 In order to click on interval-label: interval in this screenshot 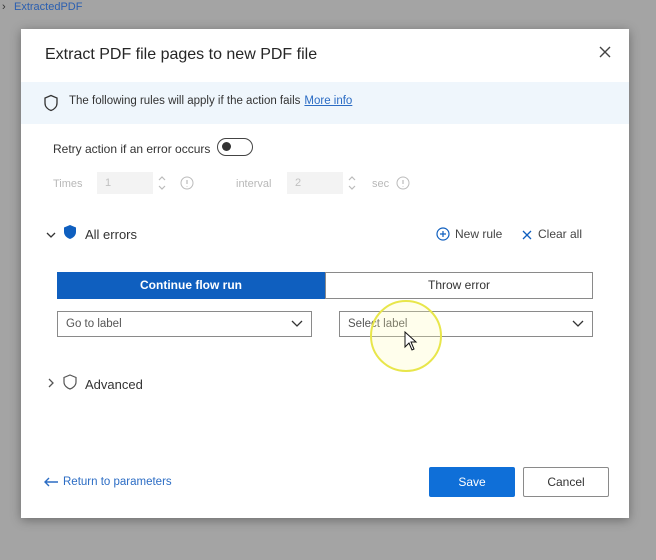, I will do `click(254, 184)`.